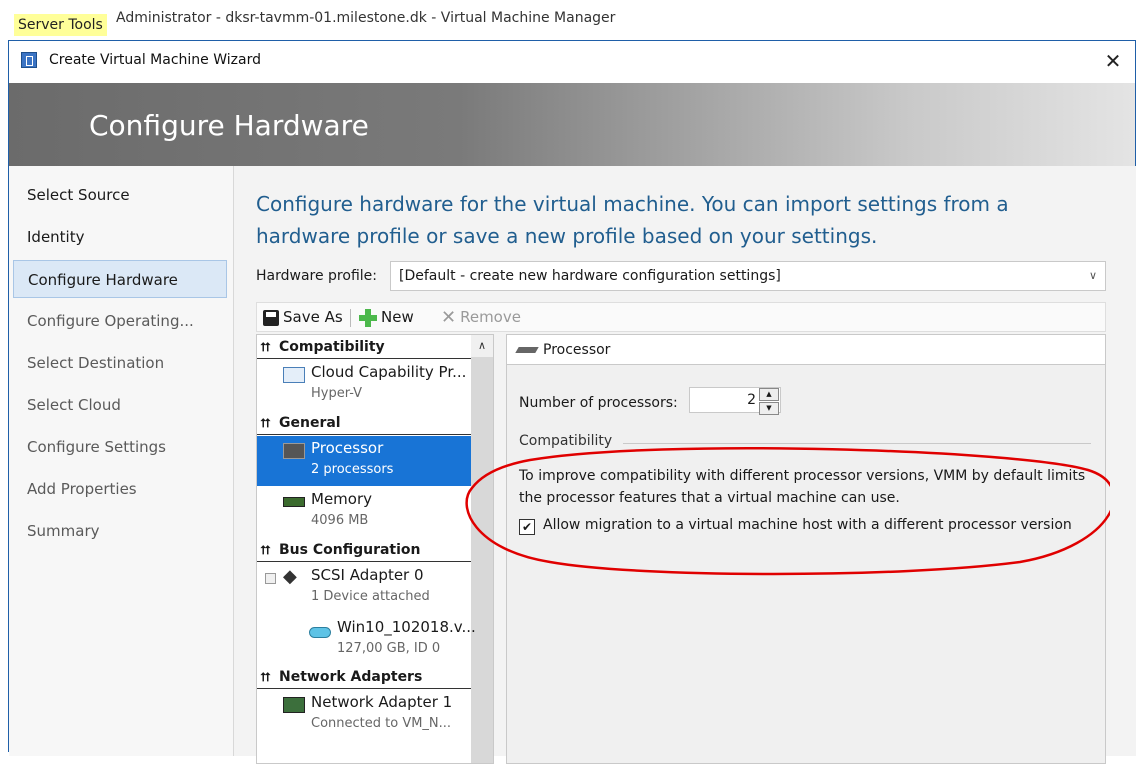 This screenshot has width=1136, height=764. What do you see at coordinates (364, 512) in the screenshot?
I see `node-memory: Memory 4096 MB` at bounding box center [364, 512].